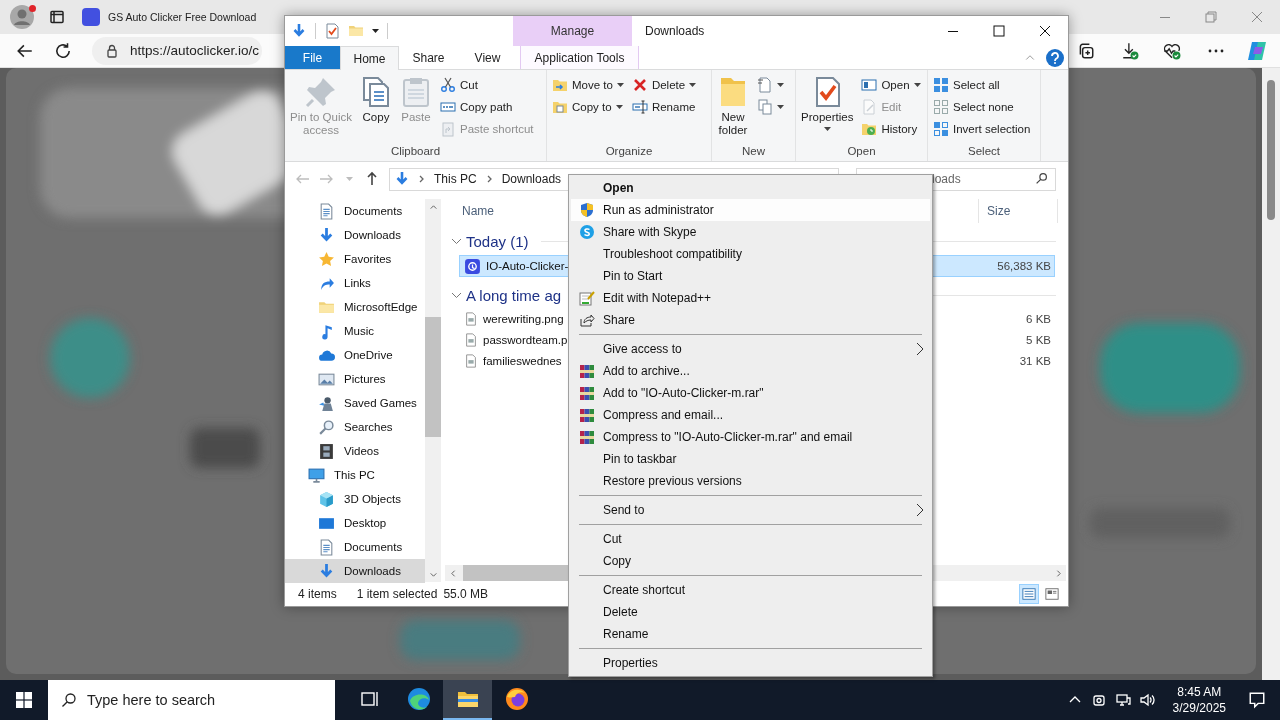 This screenshot has height=720, width=1280. I want to click on clock-time: 8:45 AM, so click(1199, 692).